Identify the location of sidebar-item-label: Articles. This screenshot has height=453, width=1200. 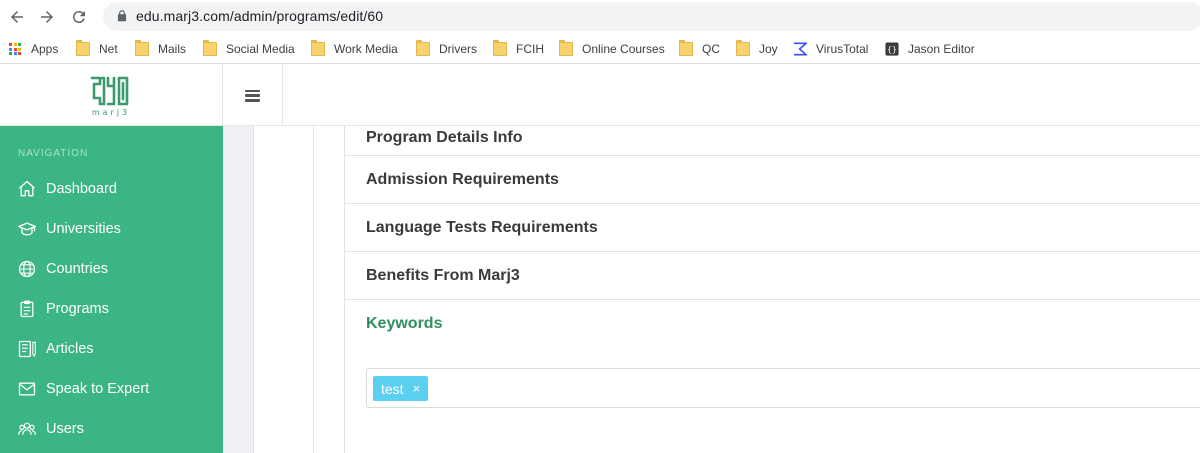
(70, 349).